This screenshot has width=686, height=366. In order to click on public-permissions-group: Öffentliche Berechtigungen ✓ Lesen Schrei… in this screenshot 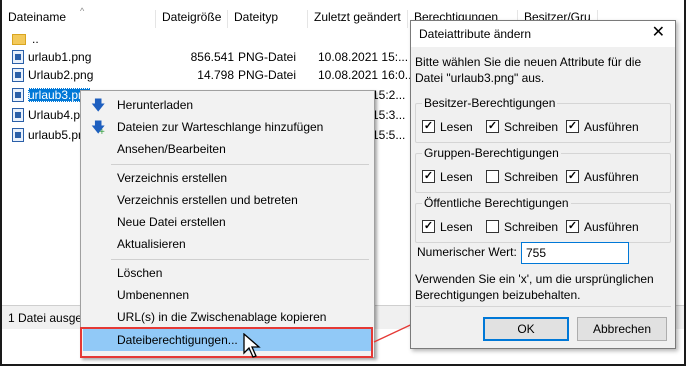, I will do `click(543, 219)`.